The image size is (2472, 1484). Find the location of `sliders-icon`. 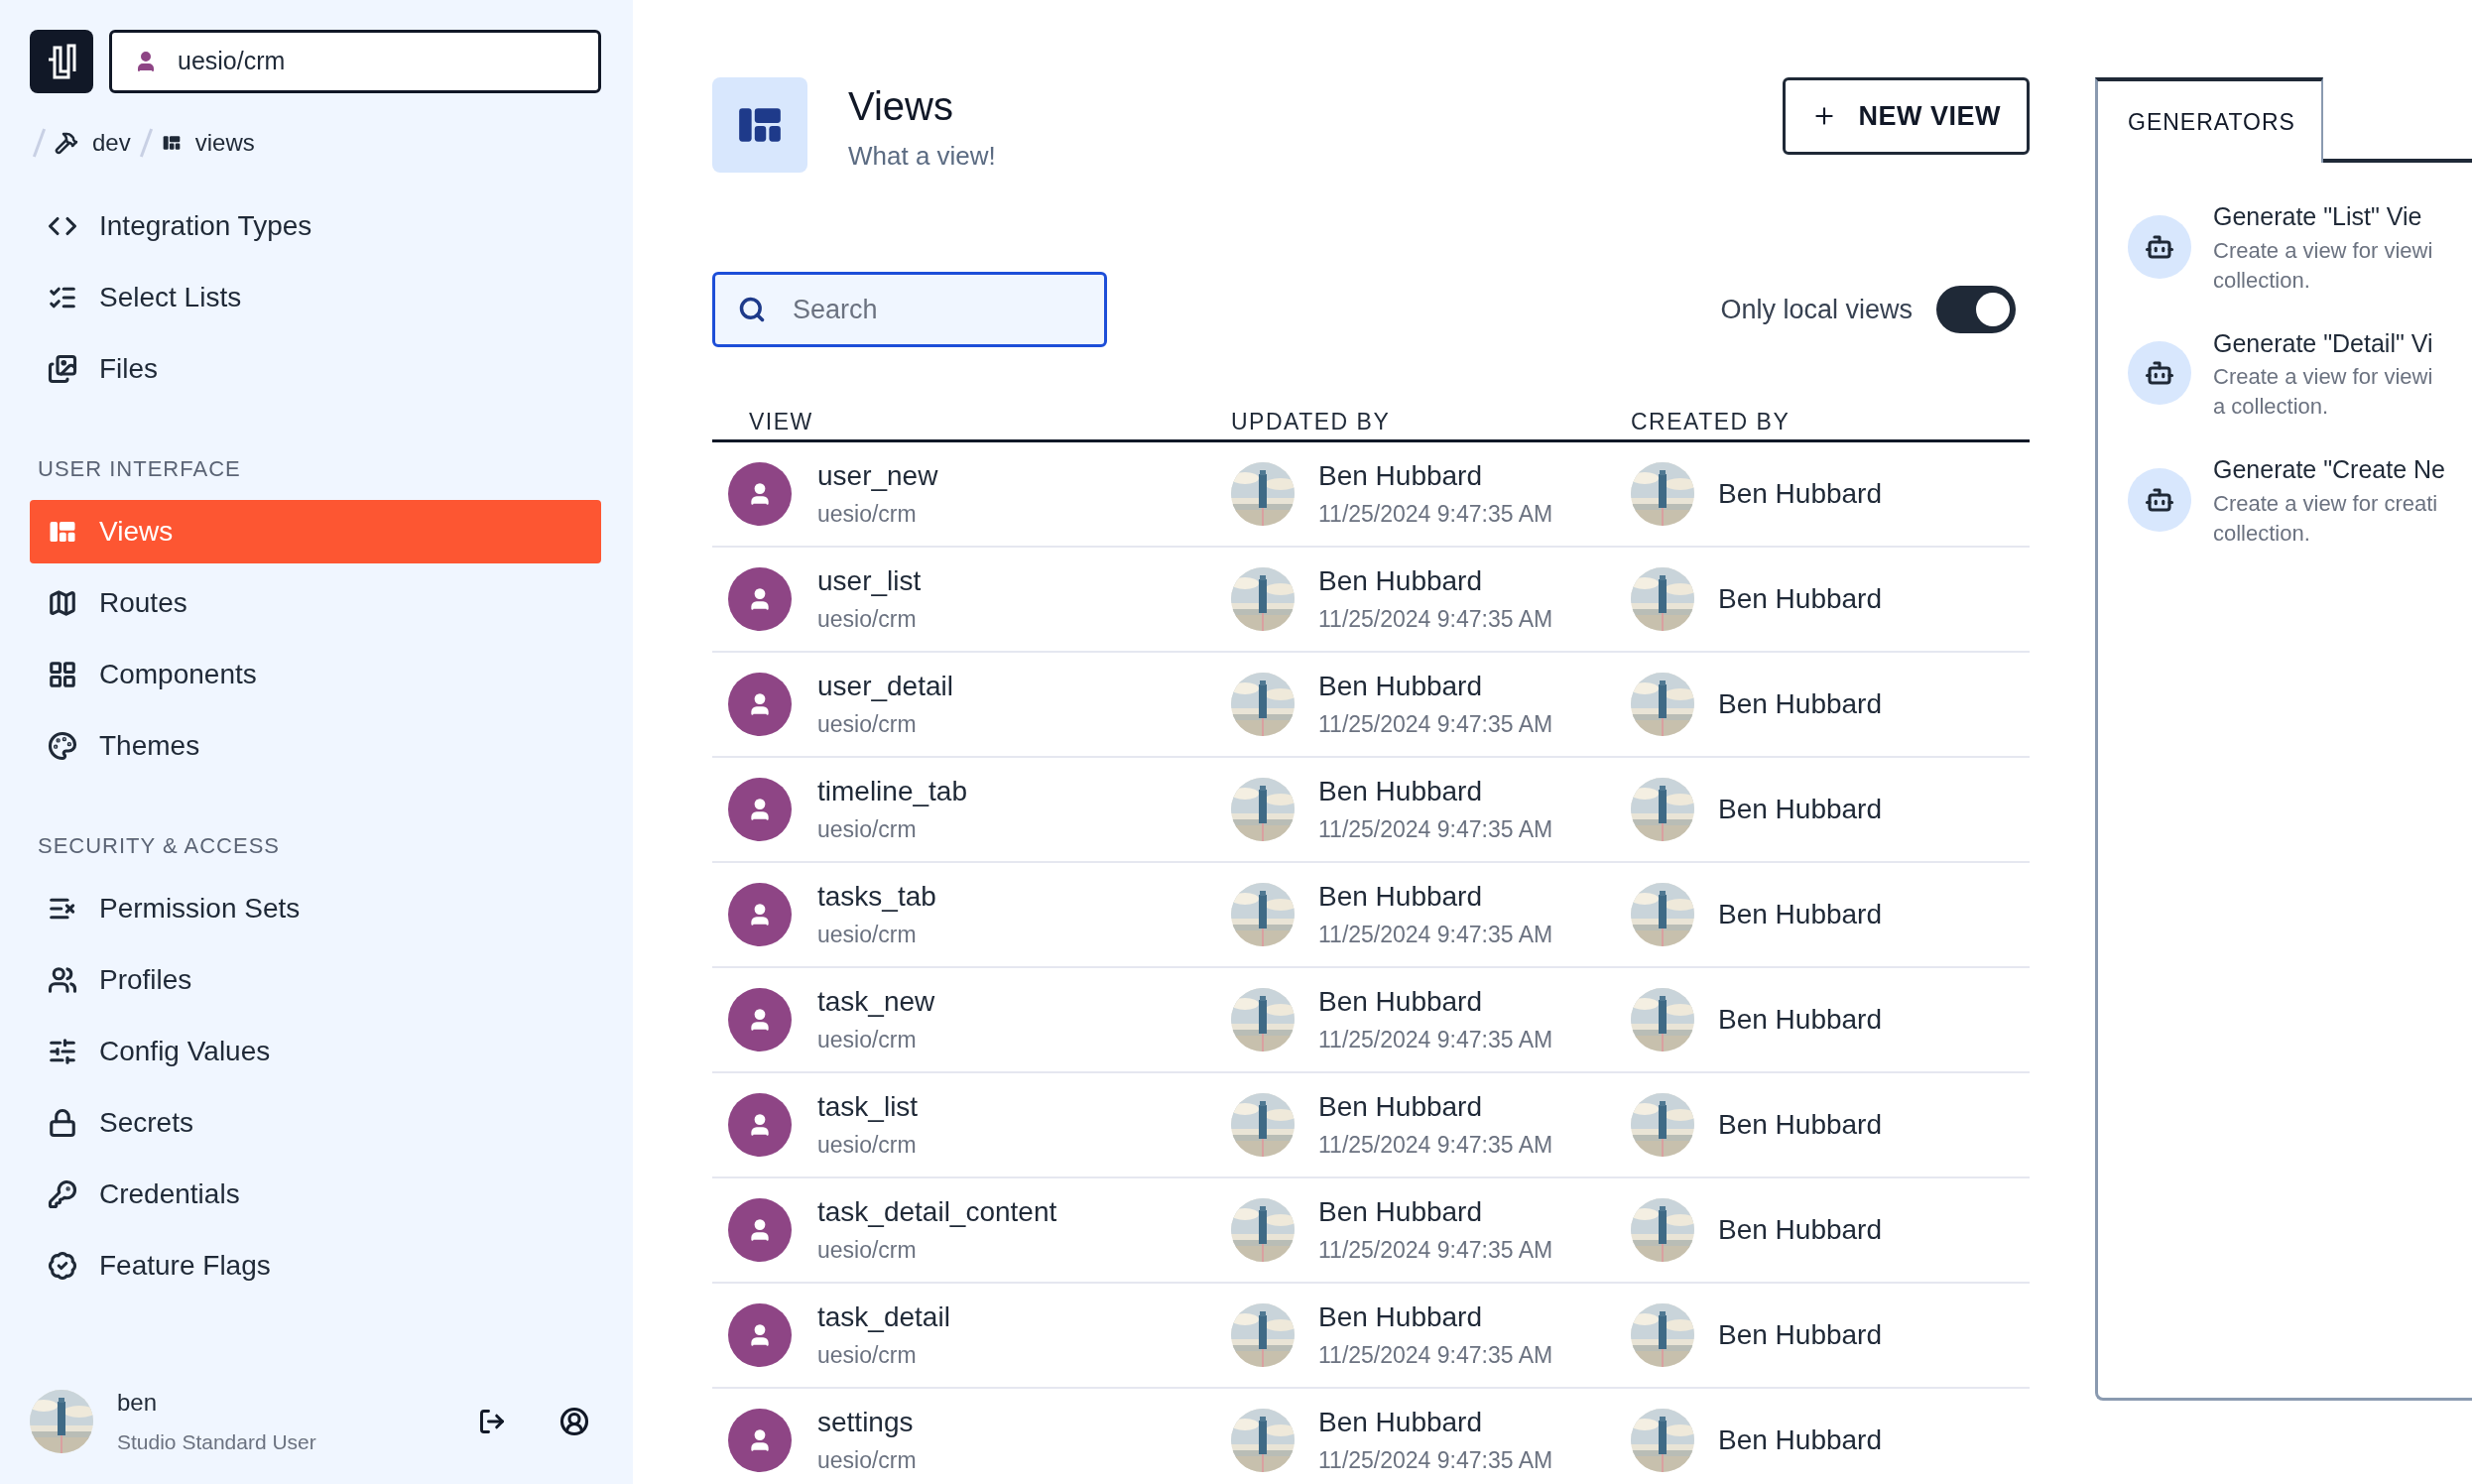

sliders-icon is located at coordinates (62, 1051).